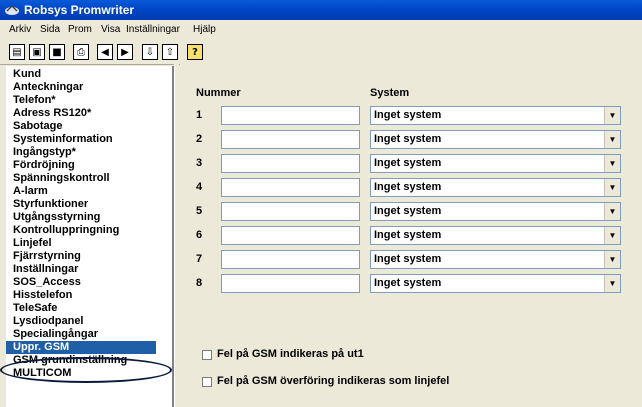  I want to click on open-file-icon: ▣, so click(37, 52).